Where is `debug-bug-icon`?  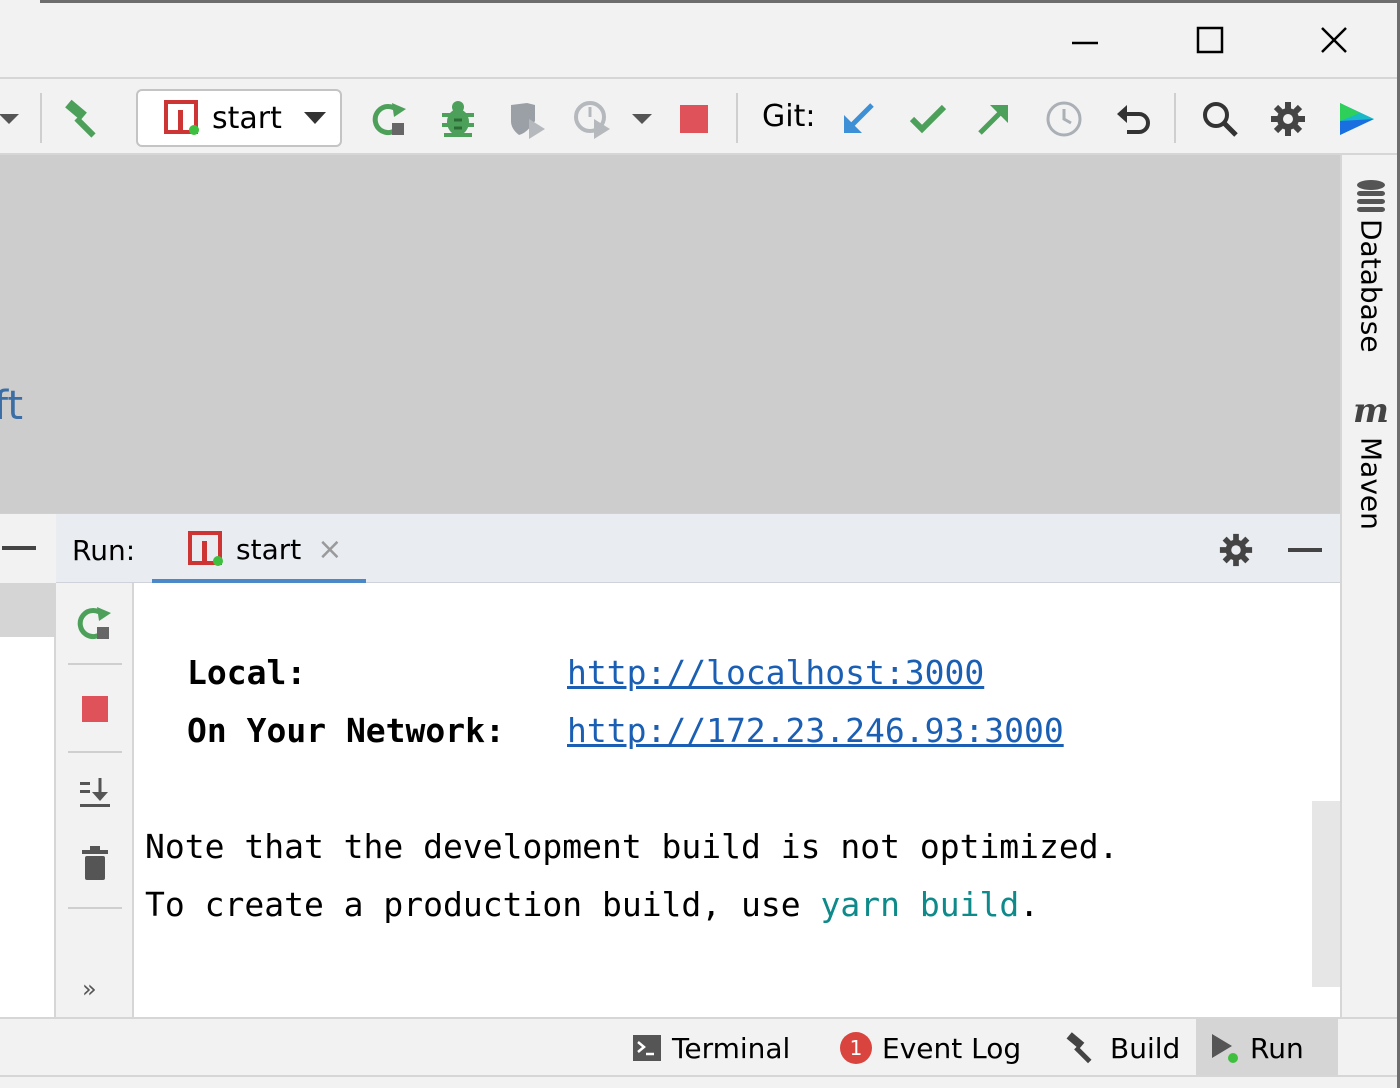
debug-bug-icon is located at coordinates (458, 119).